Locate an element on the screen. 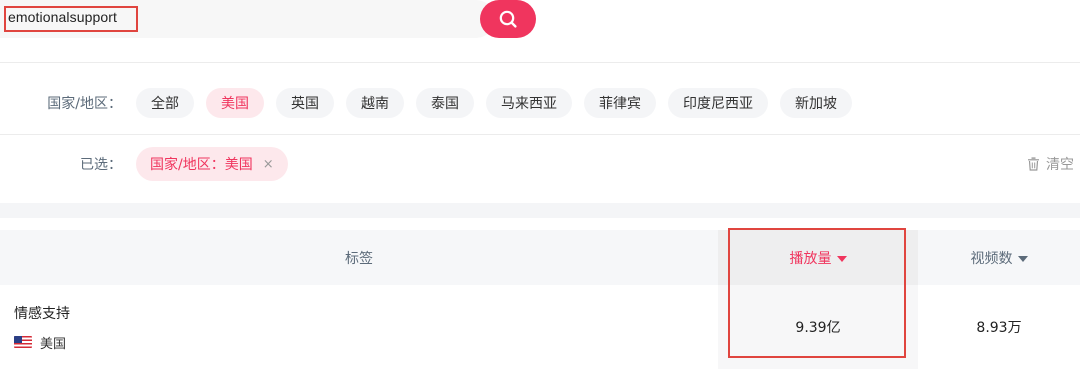 The image size is (1080, 369). views-cell: 9.39亿 is located at coordinates (818, 327).